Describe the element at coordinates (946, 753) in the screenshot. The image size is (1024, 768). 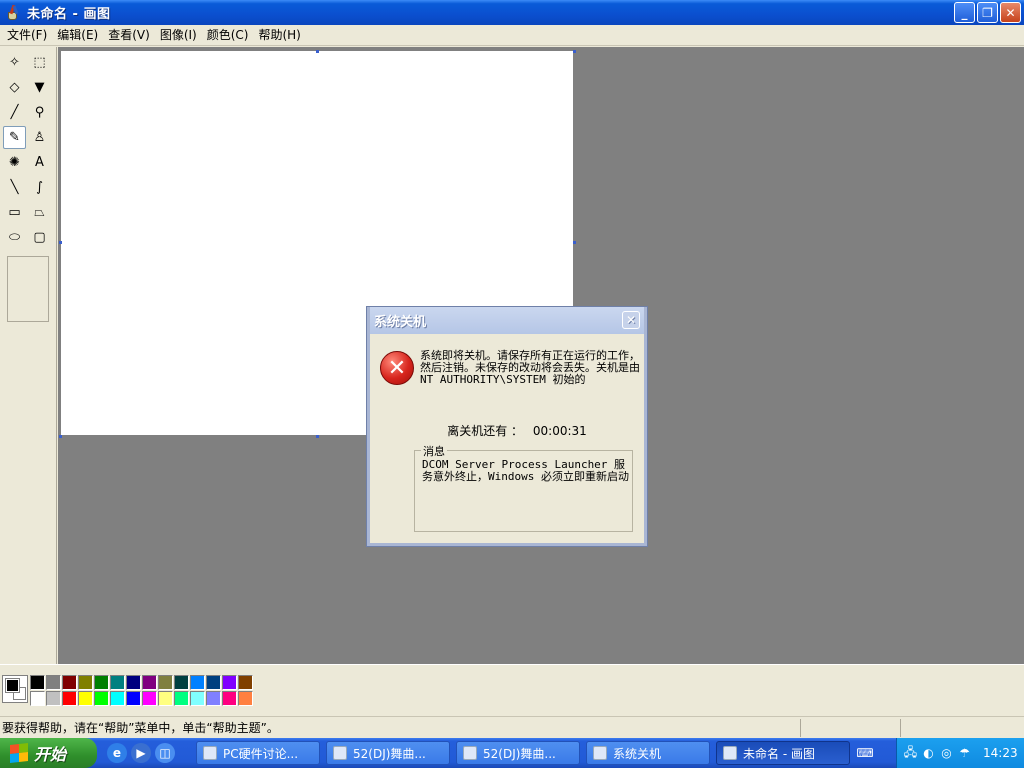
I see `audio-icon: ◎` at that location.